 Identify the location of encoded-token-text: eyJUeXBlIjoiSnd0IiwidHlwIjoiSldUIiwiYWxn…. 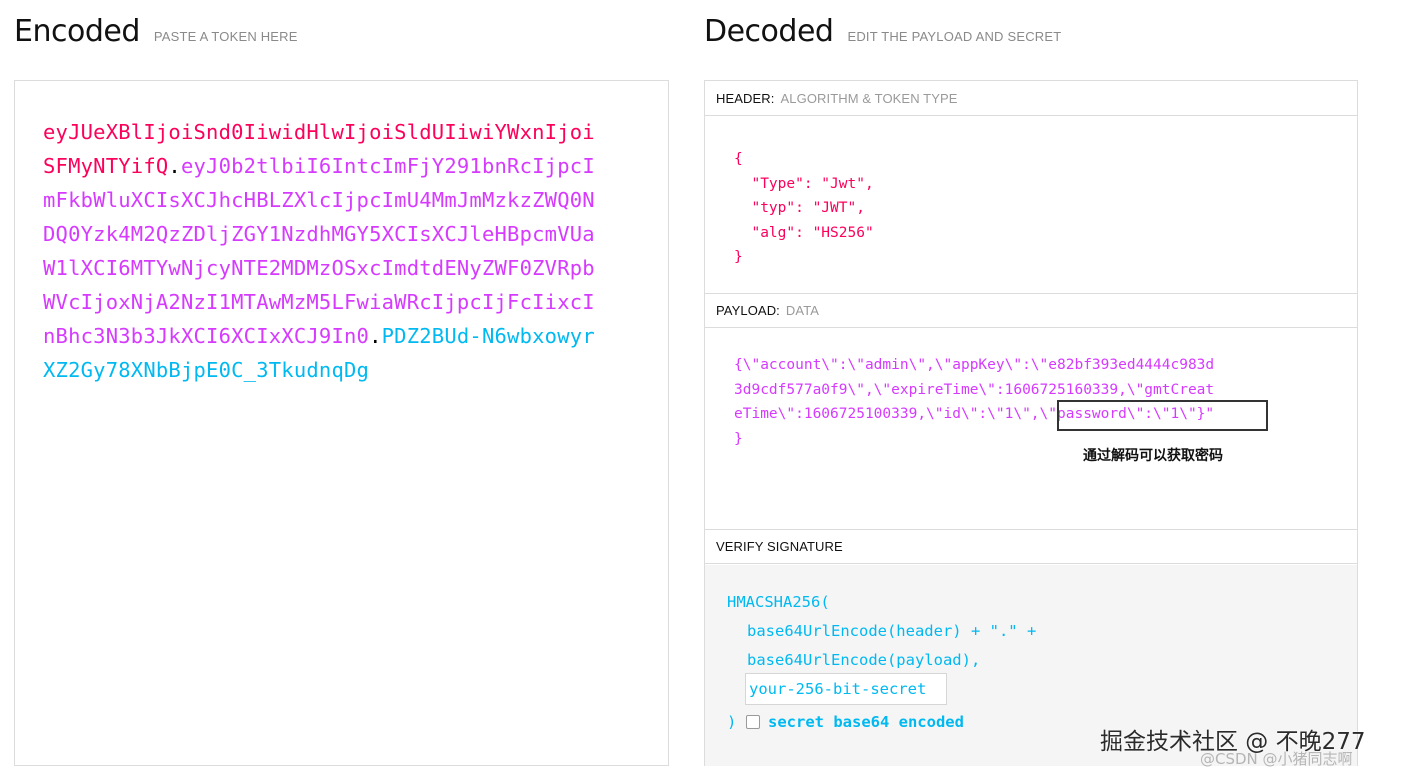
(323, 251).